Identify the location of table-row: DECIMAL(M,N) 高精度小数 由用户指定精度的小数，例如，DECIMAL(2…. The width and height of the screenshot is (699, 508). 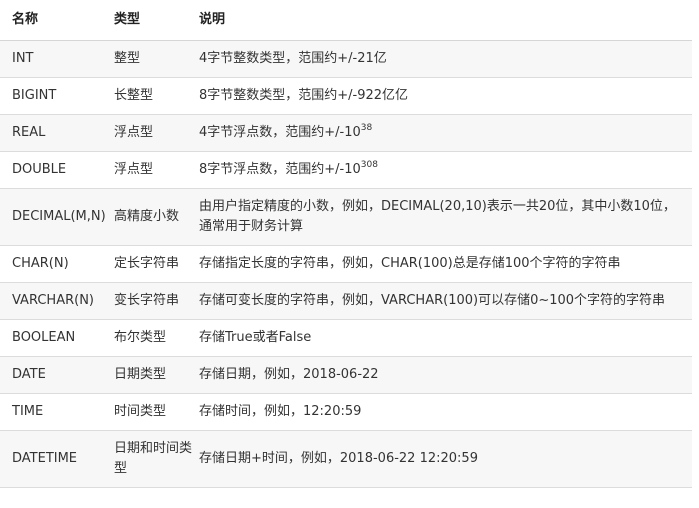
(346, 217).